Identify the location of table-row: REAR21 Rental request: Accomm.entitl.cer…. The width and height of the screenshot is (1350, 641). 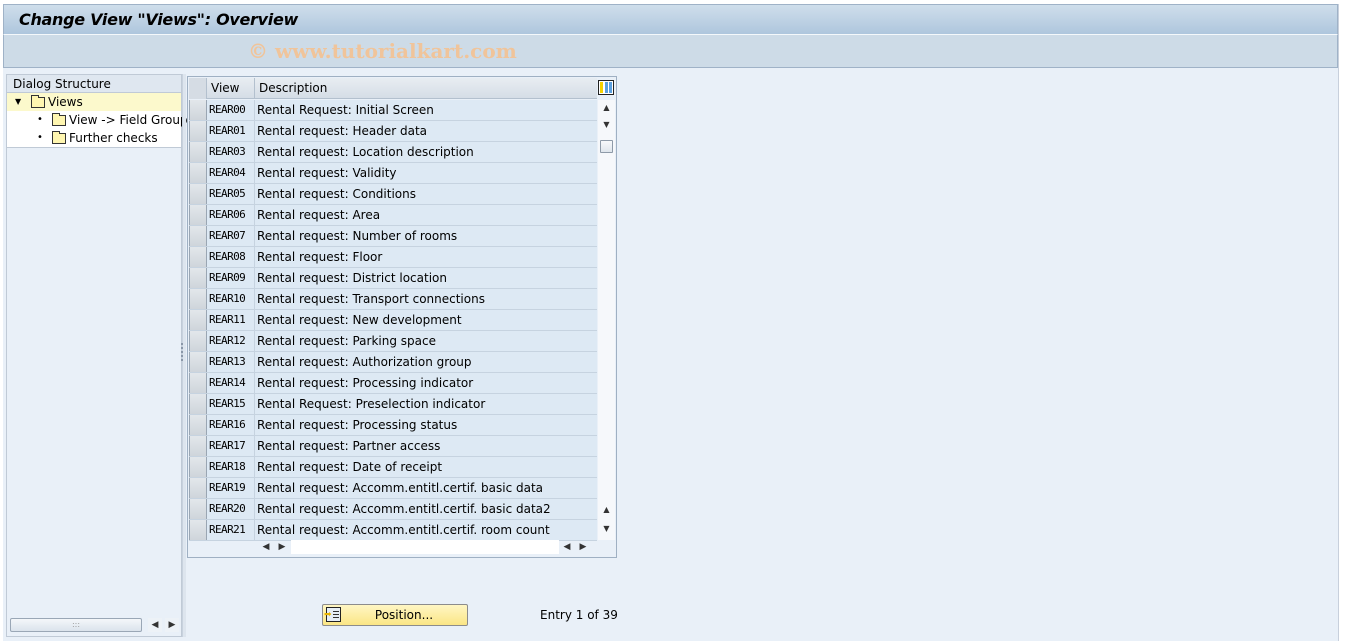
(393, 530).